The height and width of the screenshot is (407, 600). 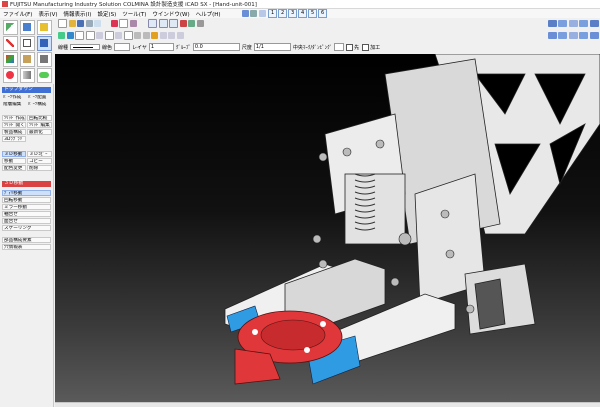 What do you see at coordinates (552, 35) in the screenshot?
I see `view-front-icon` at bounding box center [552, 35].